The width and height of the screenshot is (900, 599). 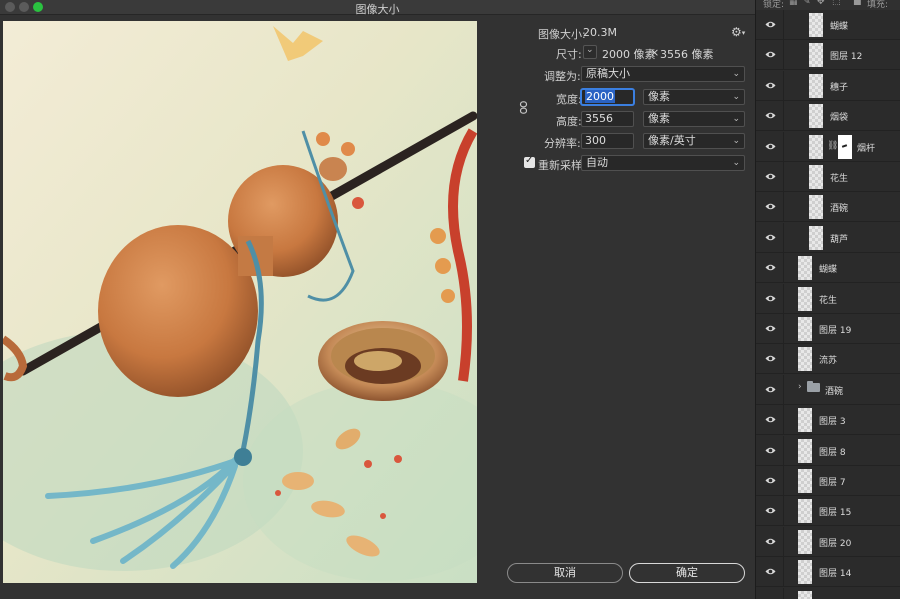 What do you see at coordinates (807, 3) in the screenshot?
I see `lock-paint-icon: ✎` at bounding box center [807, 3].